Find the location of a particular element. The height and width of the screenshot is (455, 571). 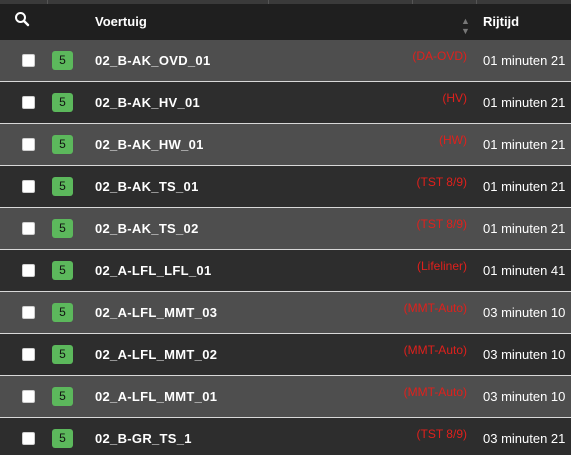

search-icon is located at coordinates (24, 21).